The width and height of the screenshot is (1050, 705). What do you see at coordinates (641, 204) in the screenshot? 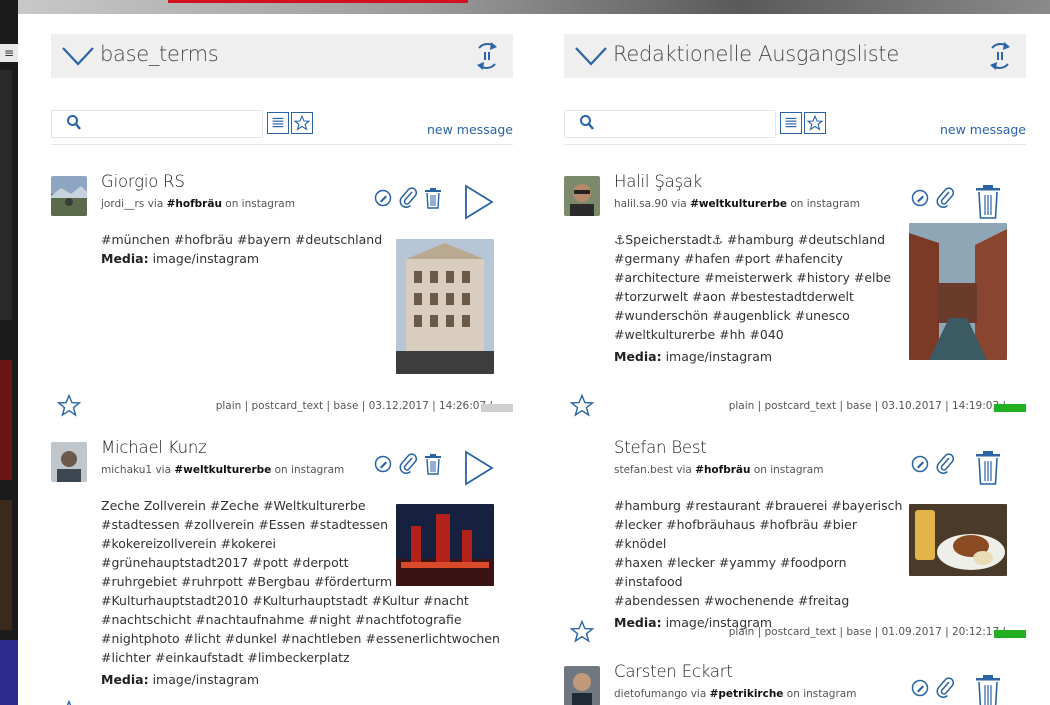
I see `author-handle: halil.sa.90` at bounding box center [641, 204].